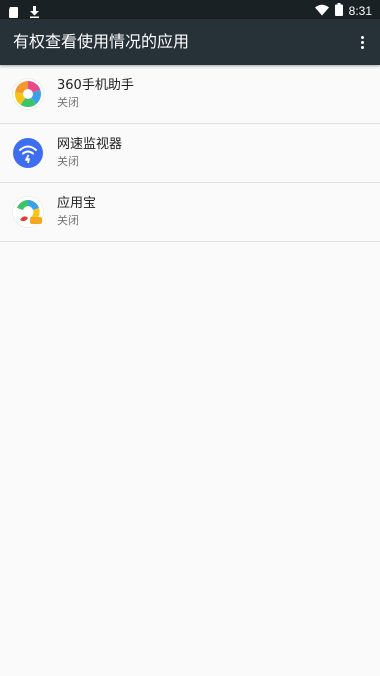 The height and width of the screenshot is (676, 380). Describe the element at coordinates (28, 212) in the screenshot. I see `app-treasure-icon` at that location.